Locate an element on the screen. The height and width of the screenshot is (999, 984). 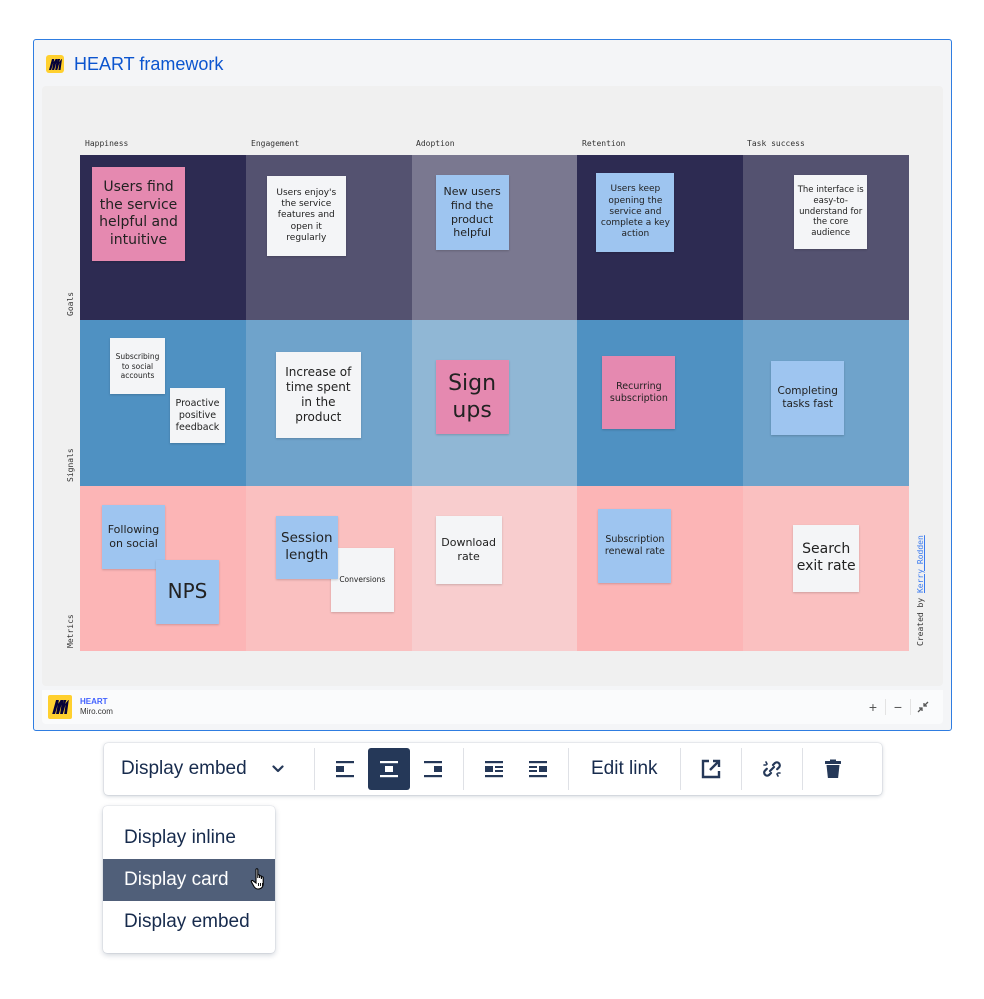
cell-signals-adoption: Sign ups is located at coordinates (494, 403).